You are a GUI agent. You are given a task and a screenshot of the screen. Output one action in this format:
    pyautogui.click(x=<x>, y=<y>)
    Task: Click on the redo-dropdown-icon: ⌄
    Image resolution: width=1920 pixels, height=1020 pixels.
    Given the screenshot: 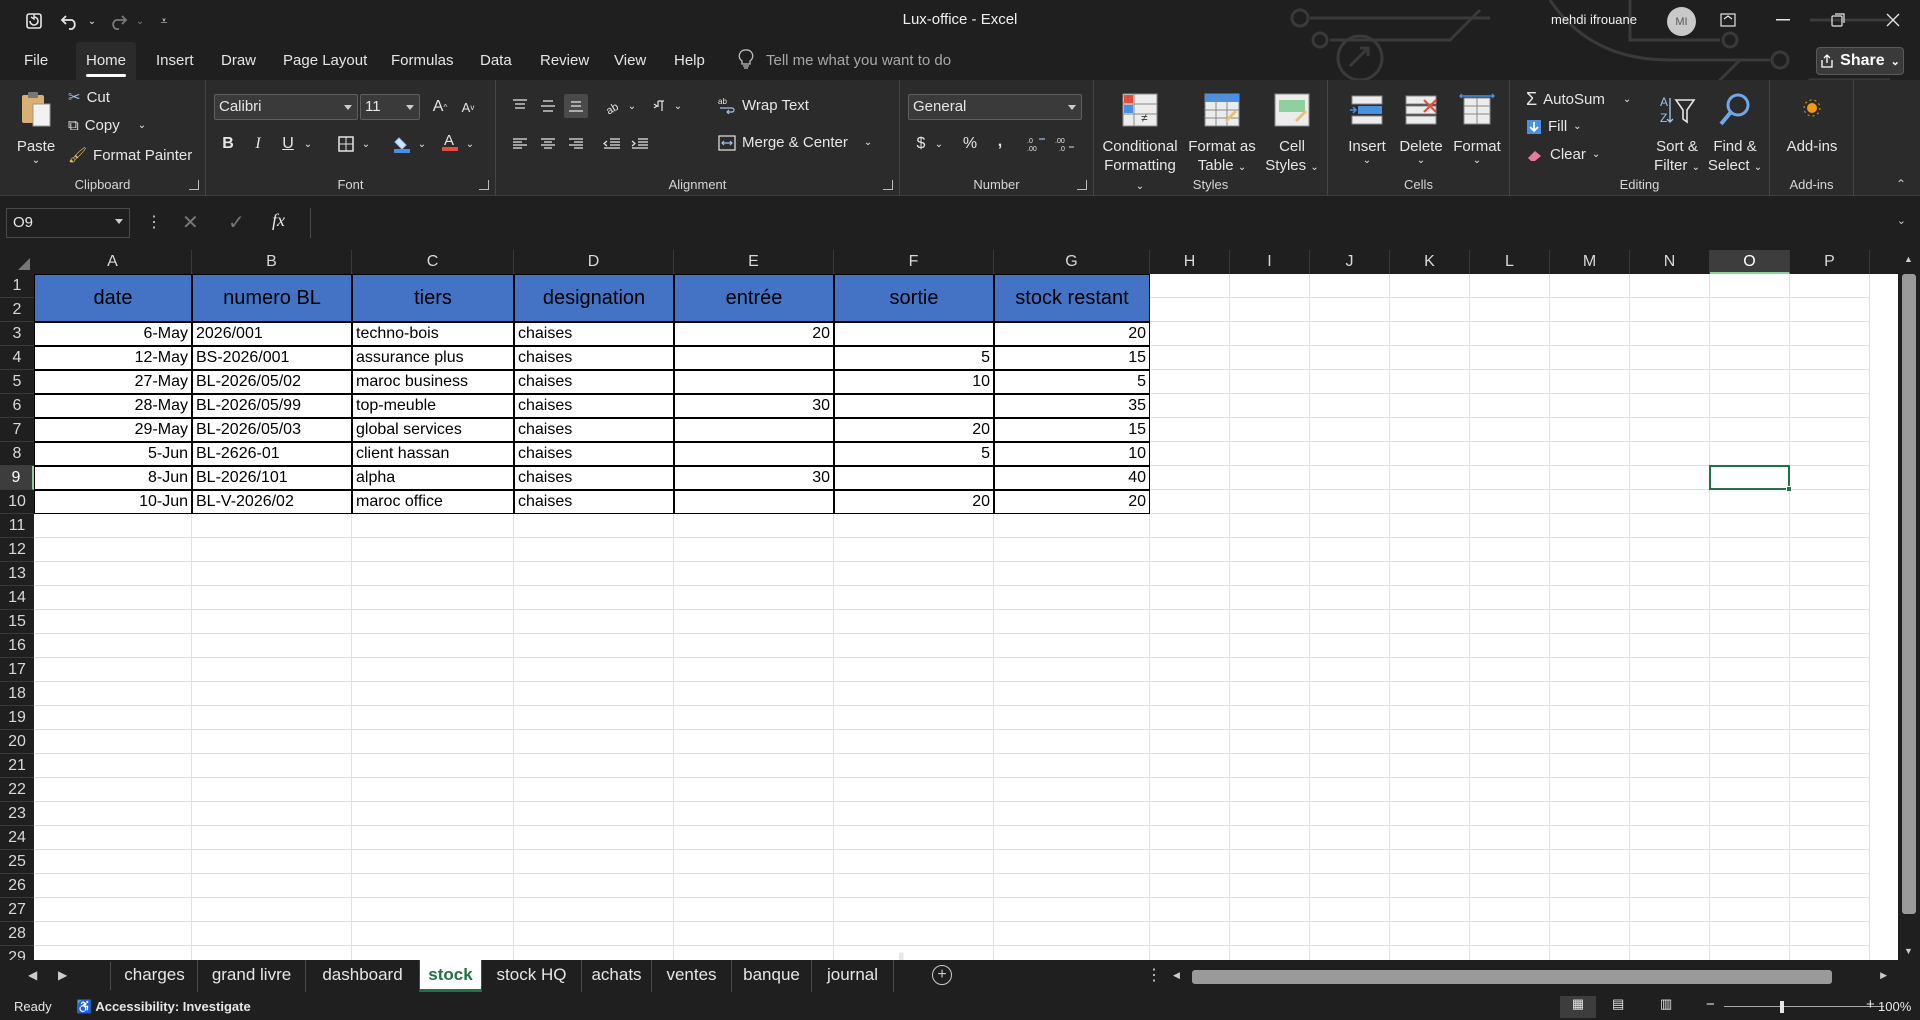 What is the action you would take?
    pyautogui.click(x=140, y=21)
    